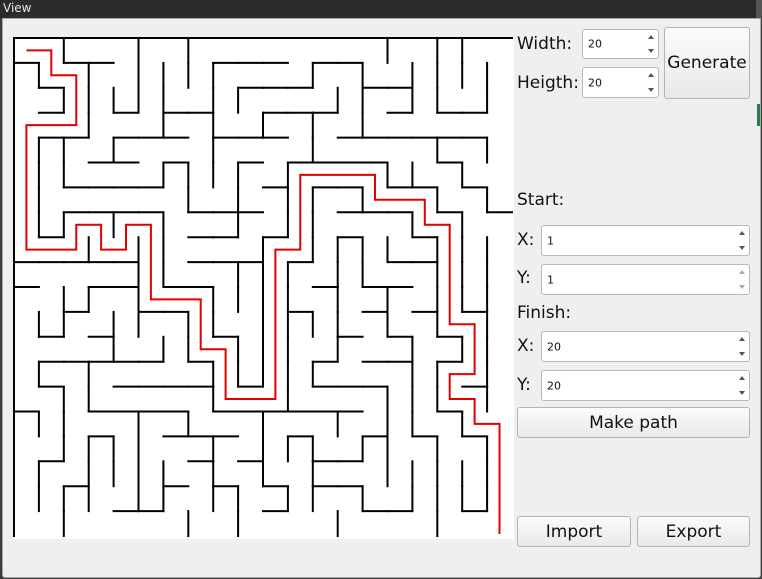 Image resolution: width=762 pixels, height=579 pixels. What do you see at coordinates (544, 313) in the screenshot?
I see `finish-label: Finish:` at bounding box center [544, 313].